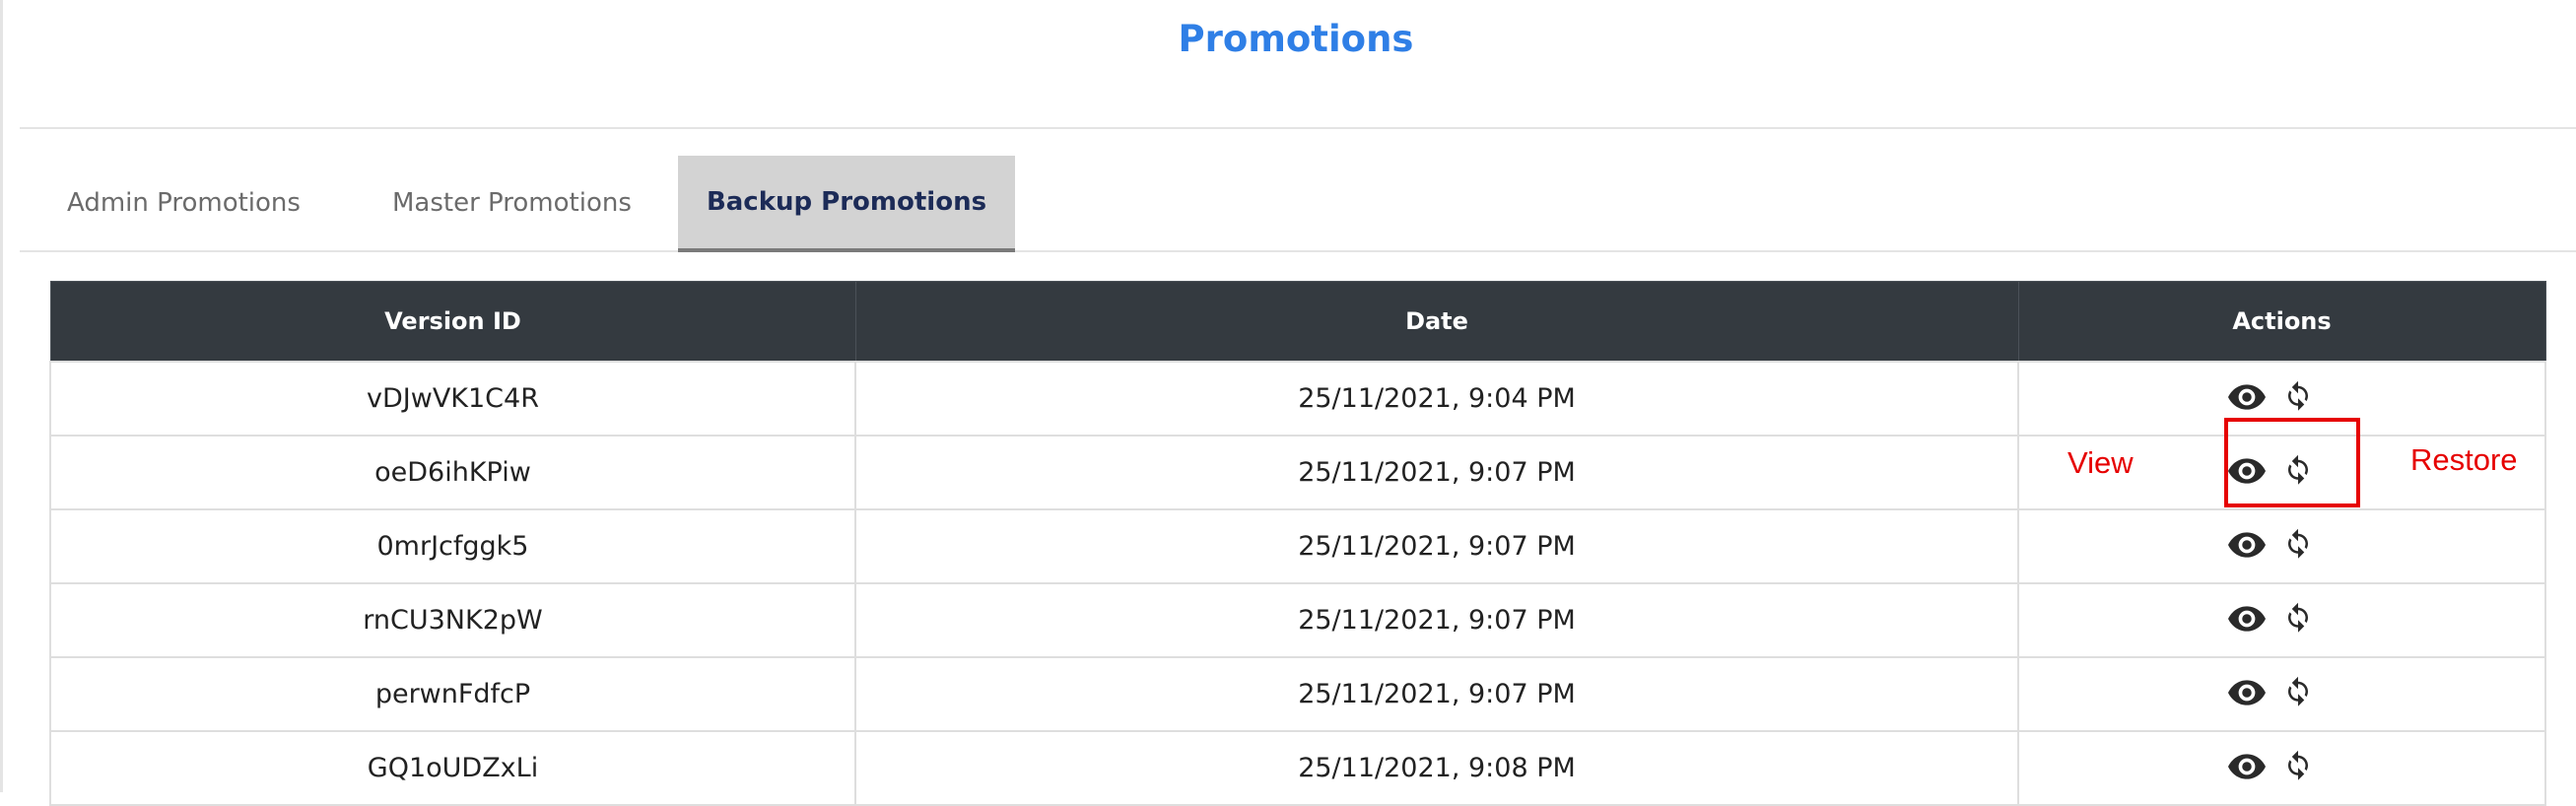 This screenshot has height=806, width=2576. What do you see at coordinates (1437, 768) in the screenshot?
I see `date-cell: 25/11/2021, 9:08 PM` at bounding box center [1437, 768].